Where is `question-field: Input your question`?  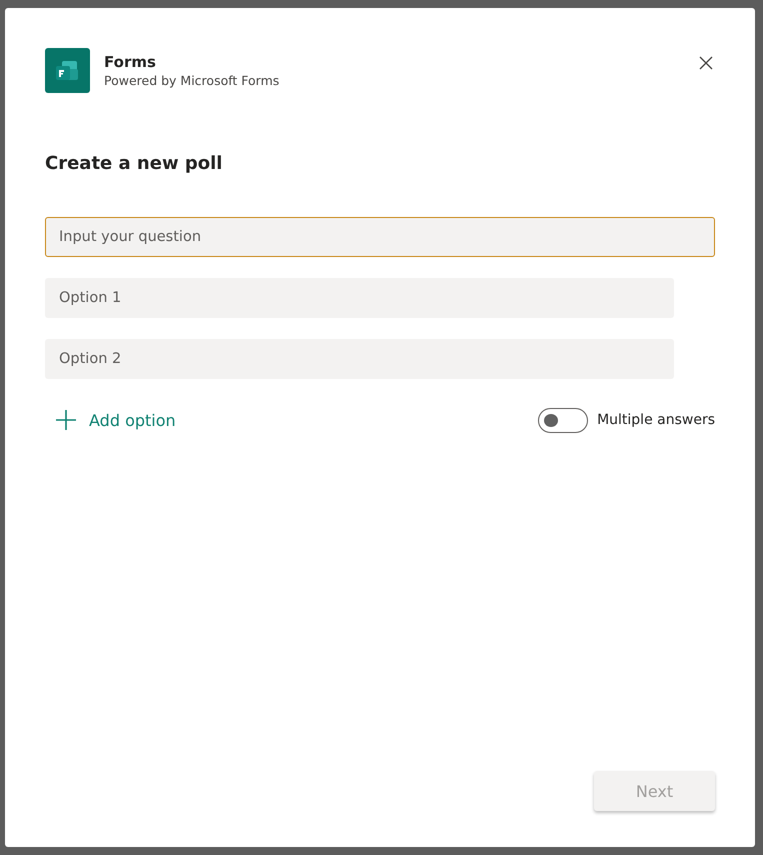 question-field: Input your question is located at coordinates (380, 237).